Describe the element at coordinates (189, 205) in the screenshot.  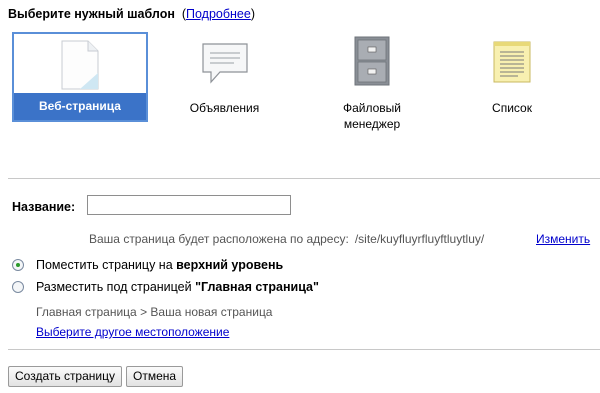
I see `page-name-input` at that location.